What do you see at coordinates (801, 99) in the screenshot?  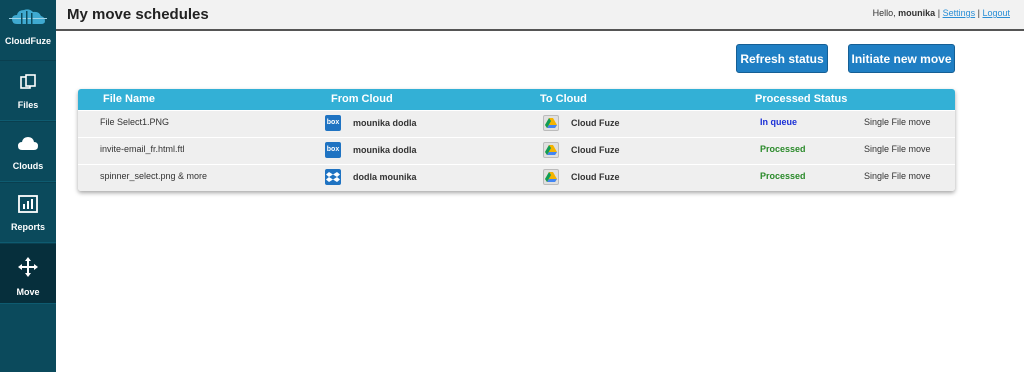 I see `column-header-processed-status: Processed Status` at bounding box center [801, 99].